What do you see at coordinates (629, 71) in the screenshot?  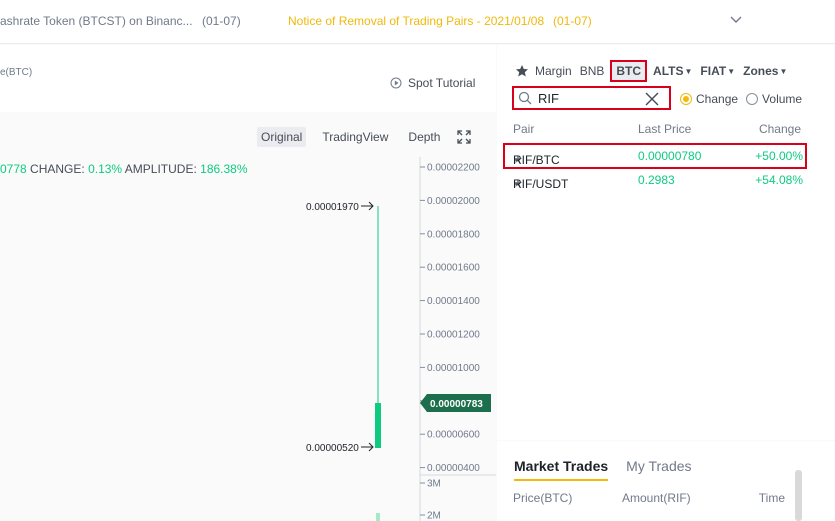 I see `tab-btc: BTC` at bounding box center [629, 71].